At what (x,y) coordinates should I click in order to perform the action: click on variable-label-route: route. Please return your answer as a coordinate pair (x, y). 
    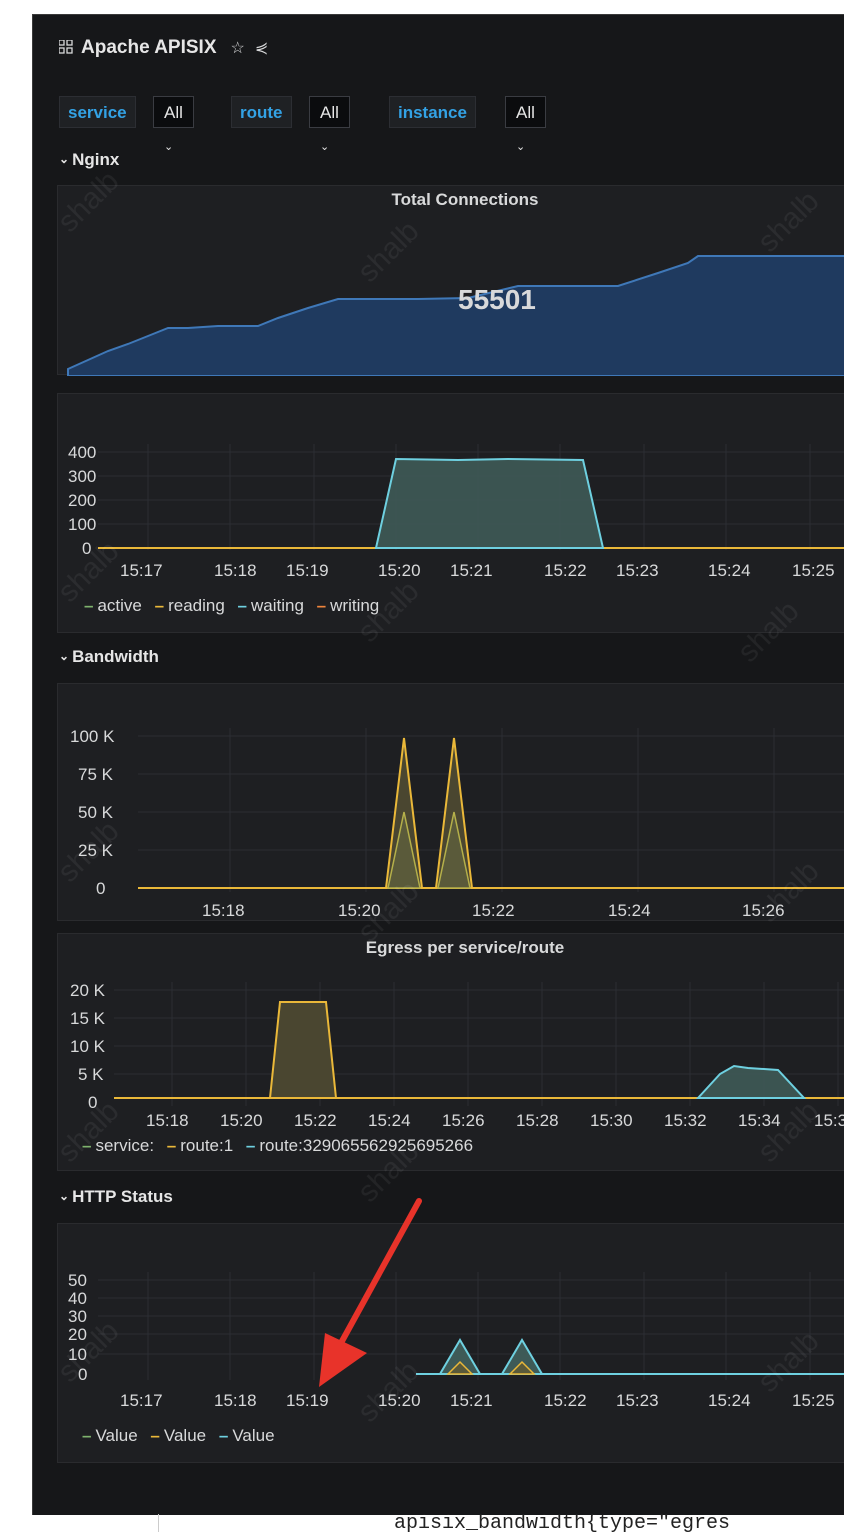
    Looking at the image, I should click on (261, 112).